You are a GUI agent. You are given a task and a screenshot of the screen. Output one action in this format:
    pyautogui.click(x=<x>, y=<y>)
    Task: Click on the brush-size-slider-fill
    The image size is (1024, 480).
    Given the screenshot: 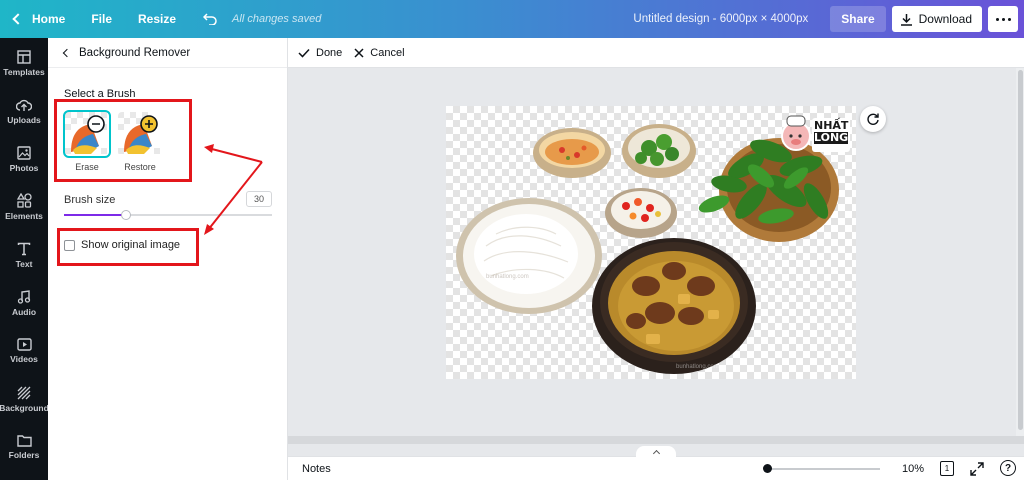 What is the action you would take?
    pyautogui.click(x=95, y=215)
    